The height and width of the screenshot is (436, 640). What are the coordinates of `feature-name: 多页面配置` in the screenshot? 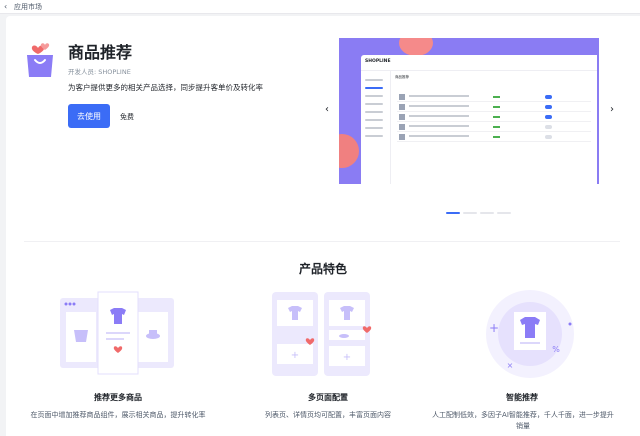 It's located at (328, 397).